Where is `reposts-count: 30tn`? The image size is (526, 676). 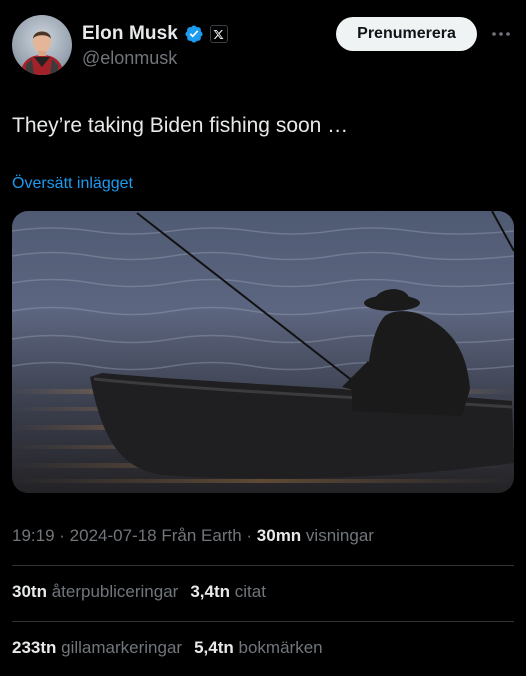
reposts-count: 30tn is located at coordinates (29, 591).